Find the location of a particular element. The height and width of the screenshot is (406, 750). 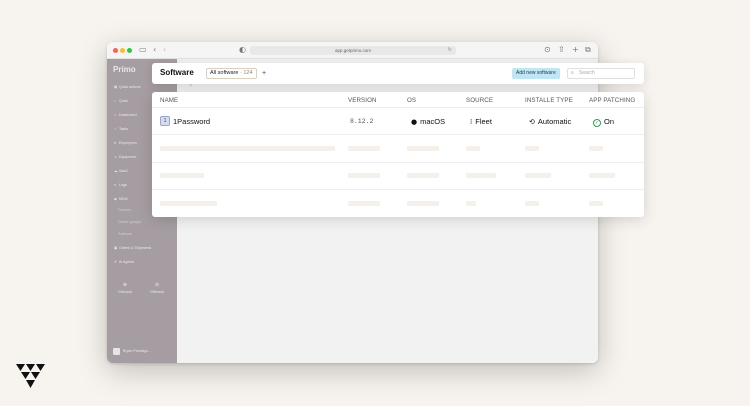

add-filter-button: + is located at coordinates (264, 73).